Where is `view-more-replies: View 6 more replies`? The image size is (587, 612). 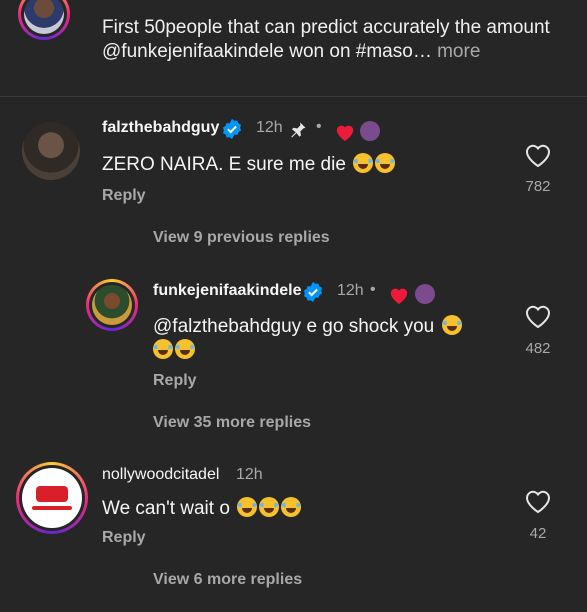
view-more-replies: View 6 more replies is located at coordinates (227, 580).